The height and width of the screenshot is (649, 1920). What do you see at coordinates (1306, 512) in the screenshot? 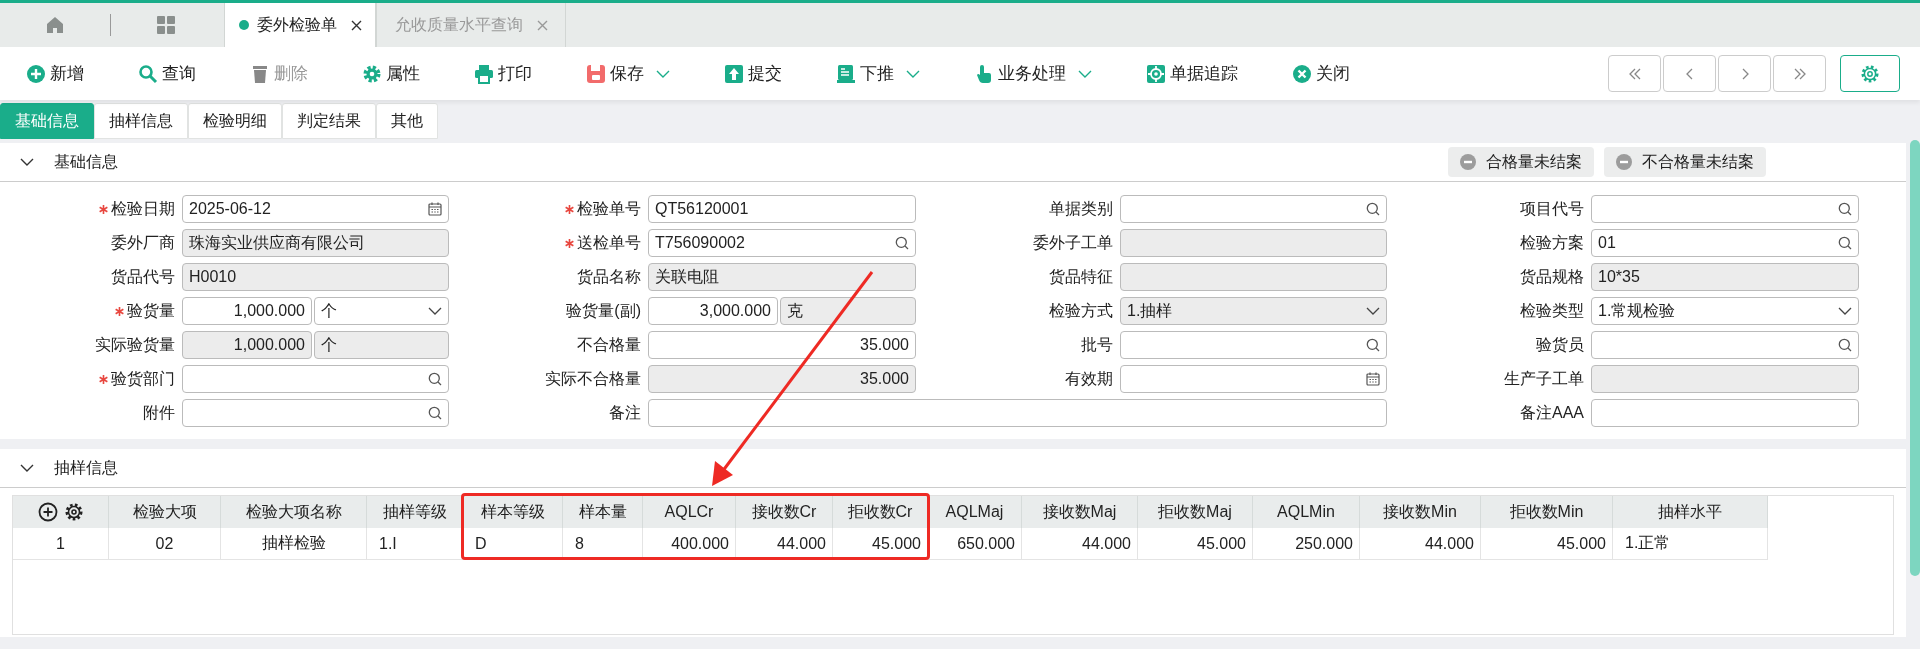
I see `column-header: AQLMin` at bounding box center [1306, 512].